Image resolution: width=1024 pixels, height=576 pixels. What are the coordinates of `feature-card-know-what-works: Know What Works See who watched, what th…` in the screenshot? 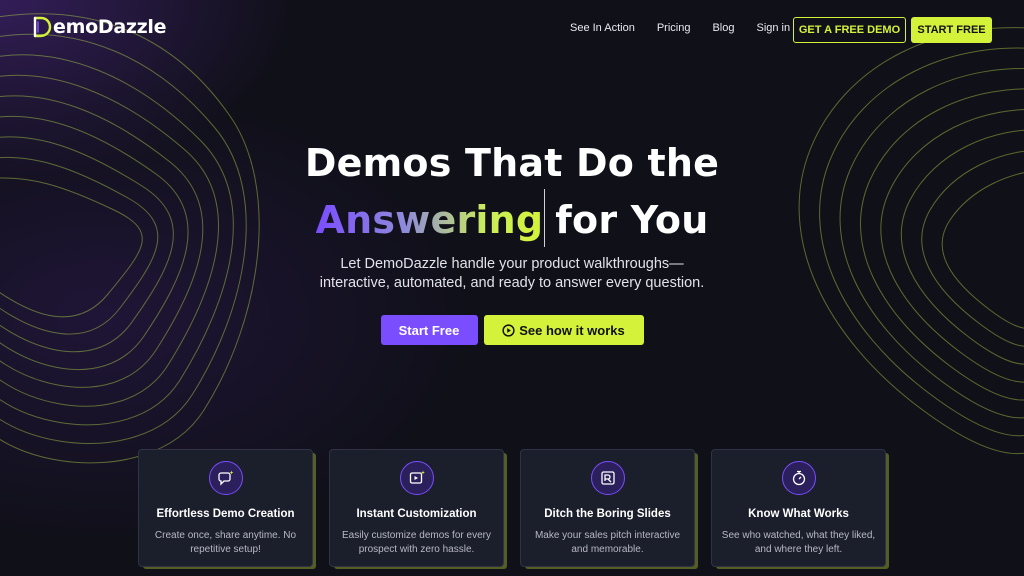 It's located at (798, 508).